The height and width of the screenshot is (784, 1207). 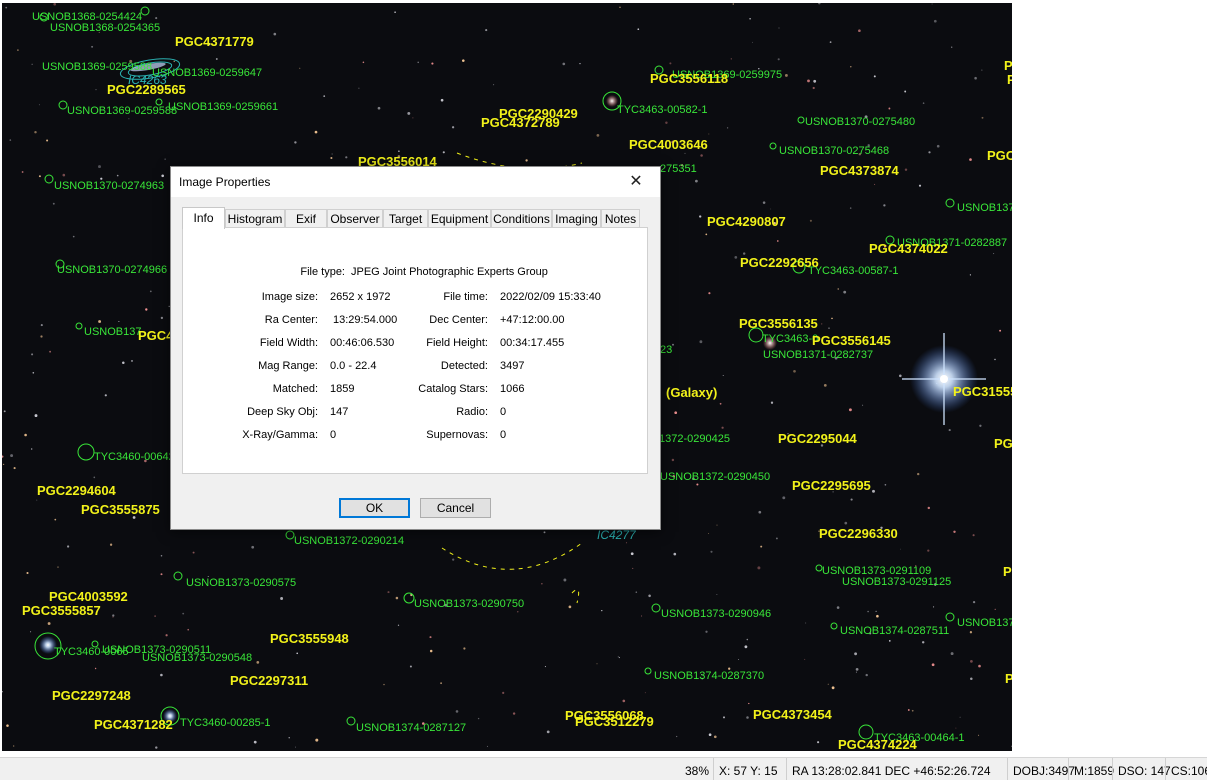 What do you see at coordinates (269, 680) in the screenshot?
I see `galaxy-label: PGC2297311` at bounding box center [269, 680].